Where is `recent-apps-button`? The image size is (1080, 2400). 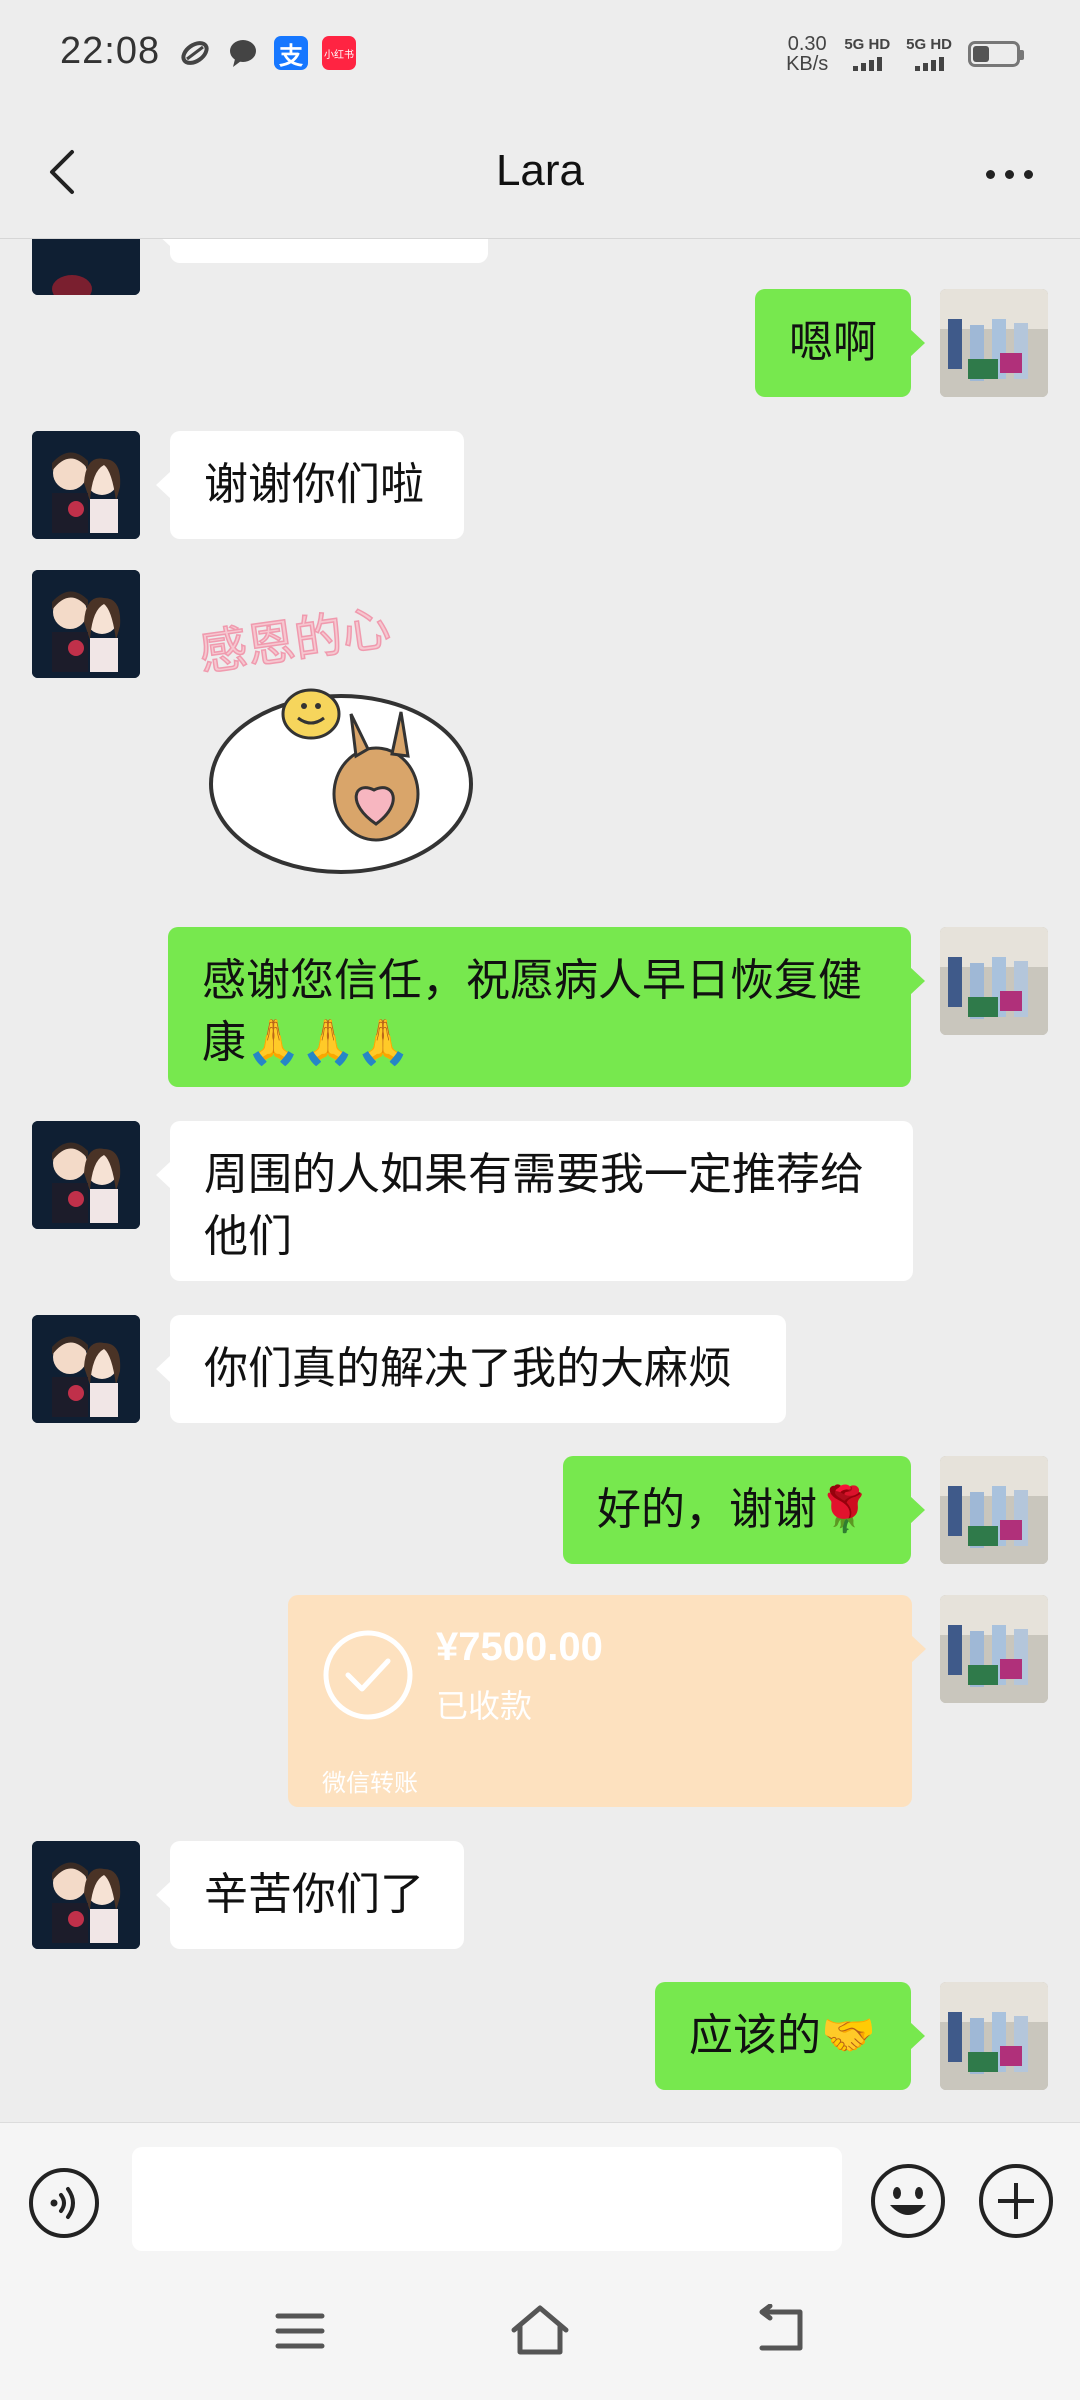 recent-apps-button is located at coordinates (300, 2331).